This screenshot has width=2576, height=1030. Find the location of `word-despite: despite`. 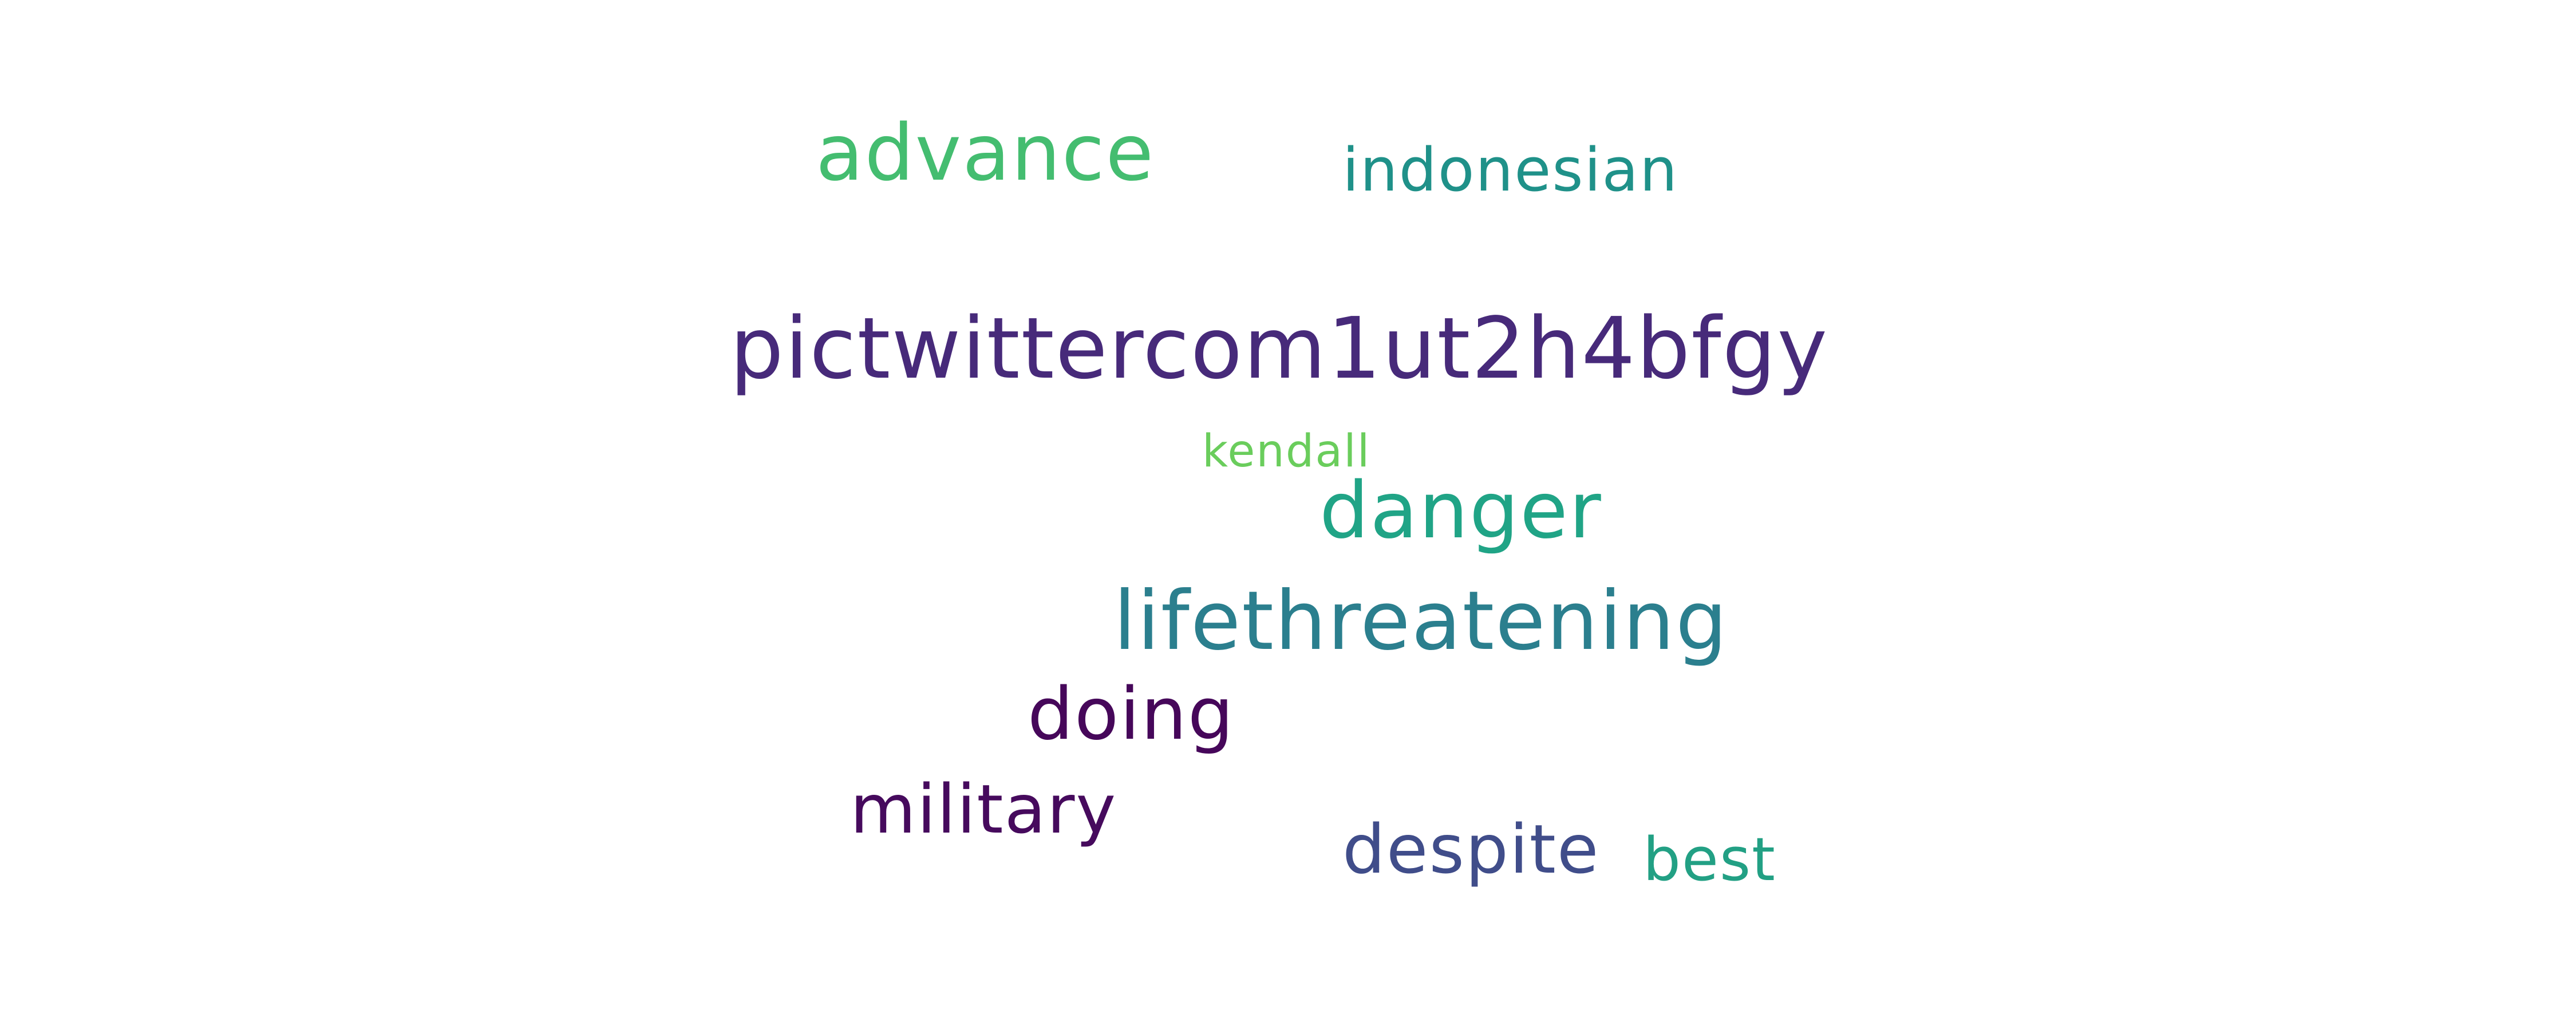

word-despite: despite is located at coordinates (1471, 849).